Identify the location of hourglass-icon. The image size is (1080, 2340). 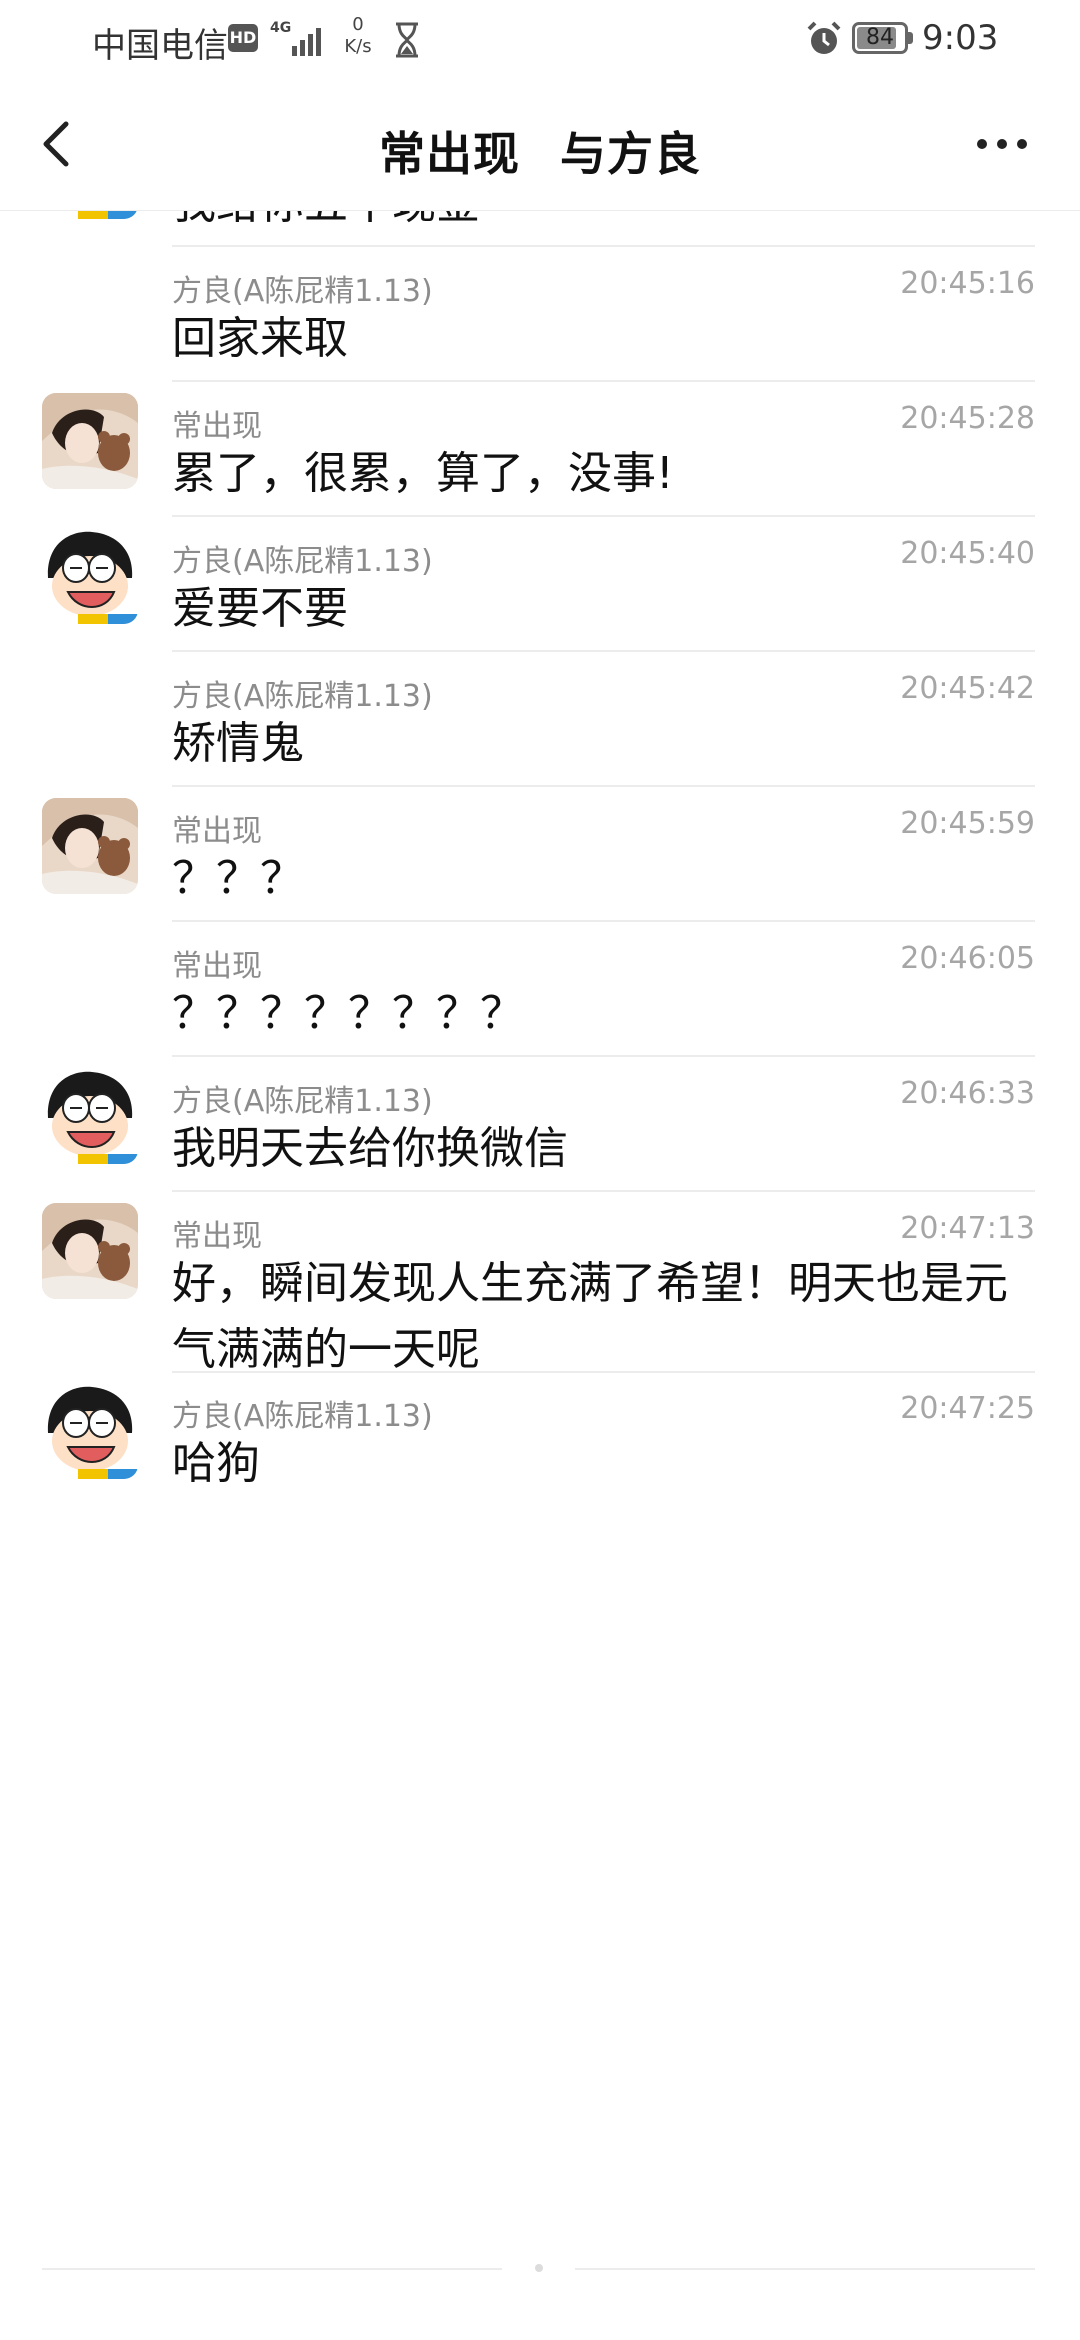
(407, 40).